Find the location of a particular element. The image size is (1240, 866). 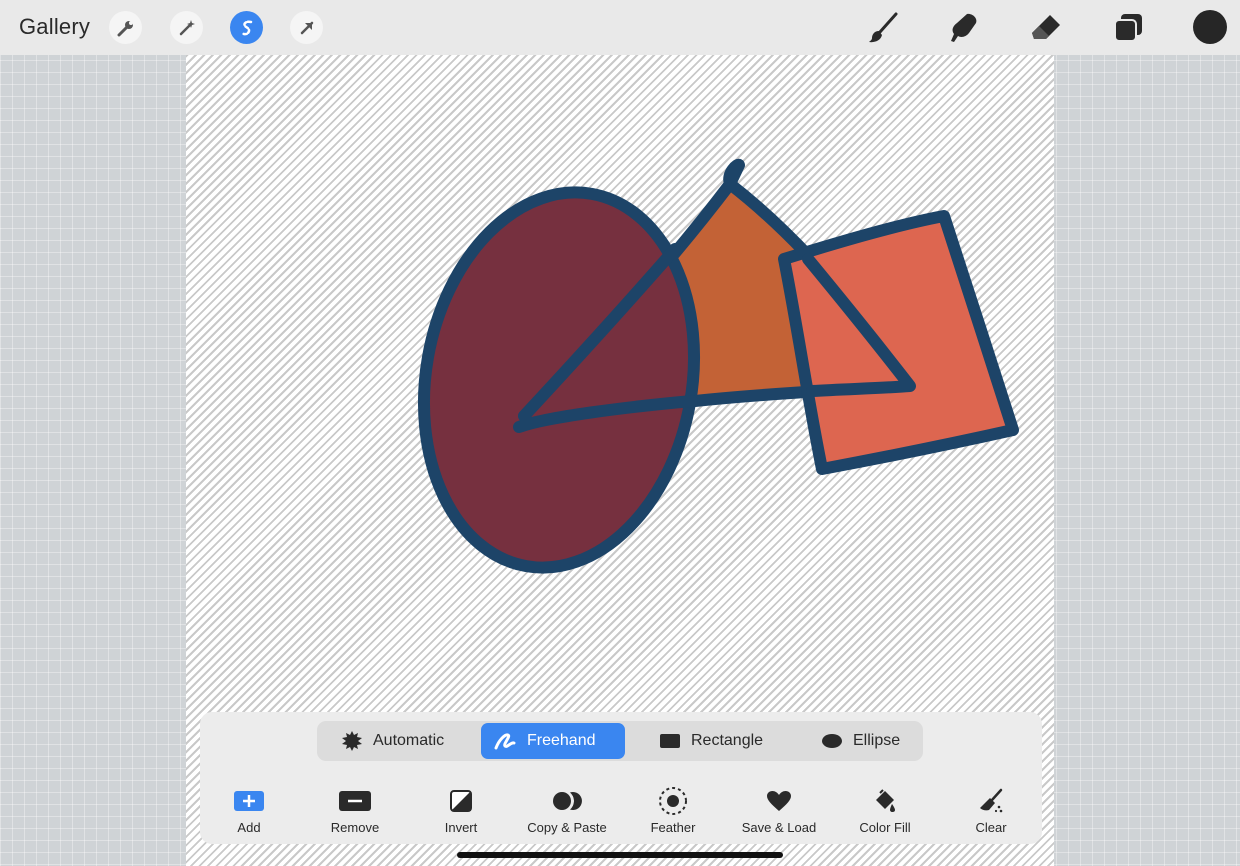

automatic-starburst-icon is located at coordinates (352, 741).